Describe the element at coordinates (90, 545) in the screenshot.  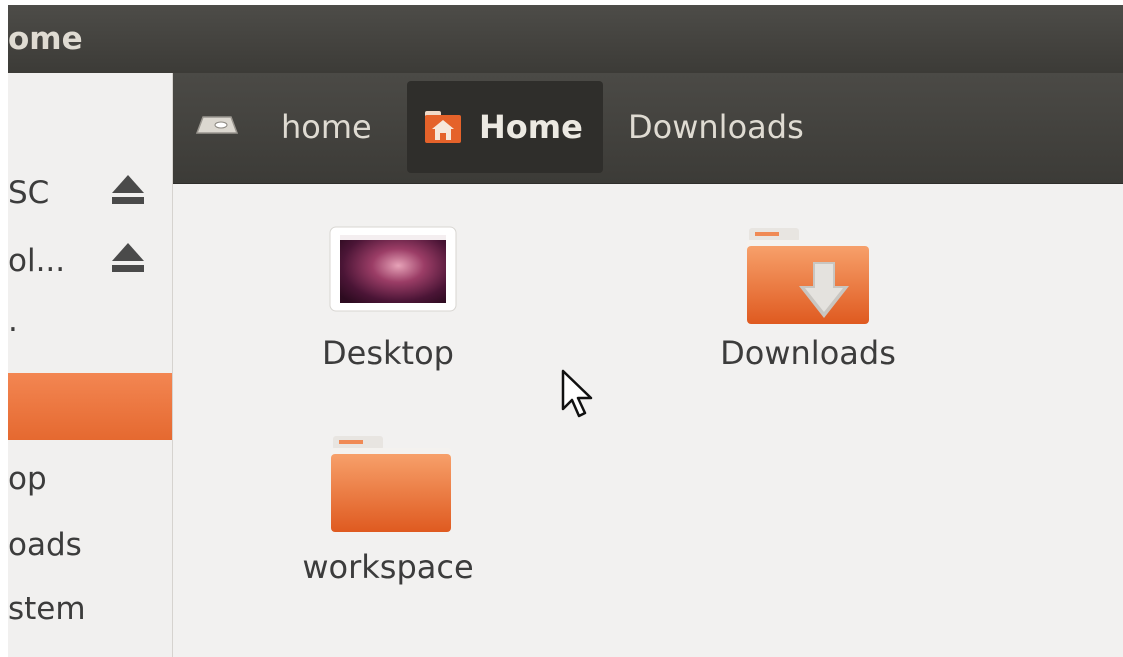
I see `sidebar-item-downloads: oads` at that location.